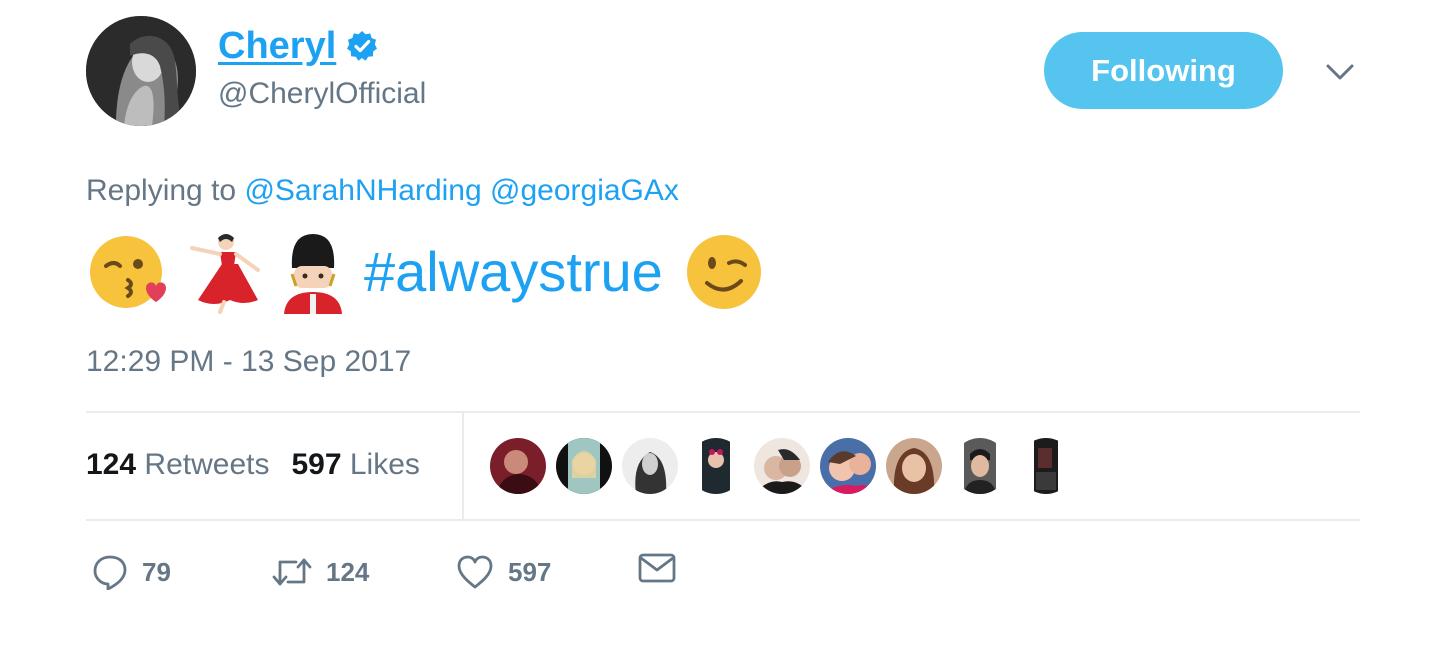 This screenshot has width=1440, height=655. I want to click on replying-to-line: Replying to @SarahNHarding @georgiaGAx, so click(382, 191).